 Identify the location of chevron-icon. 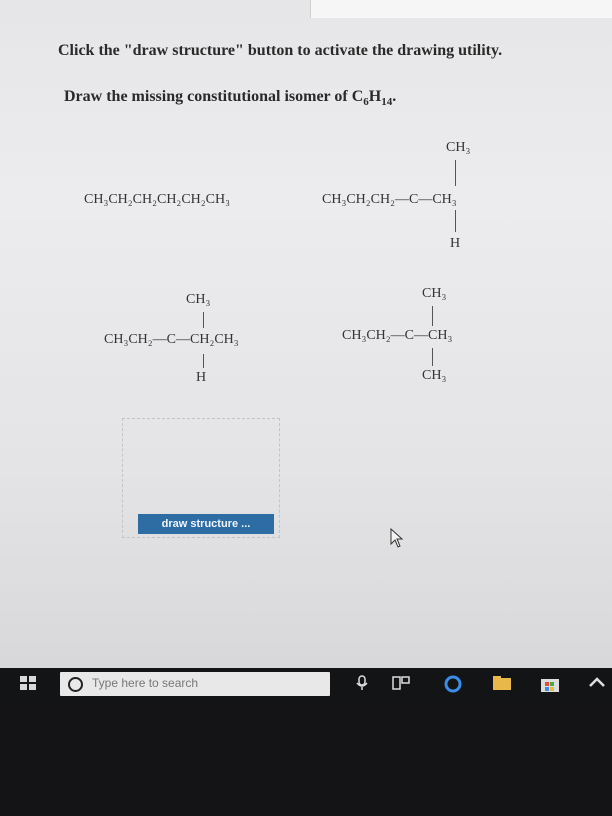
(597, 683).